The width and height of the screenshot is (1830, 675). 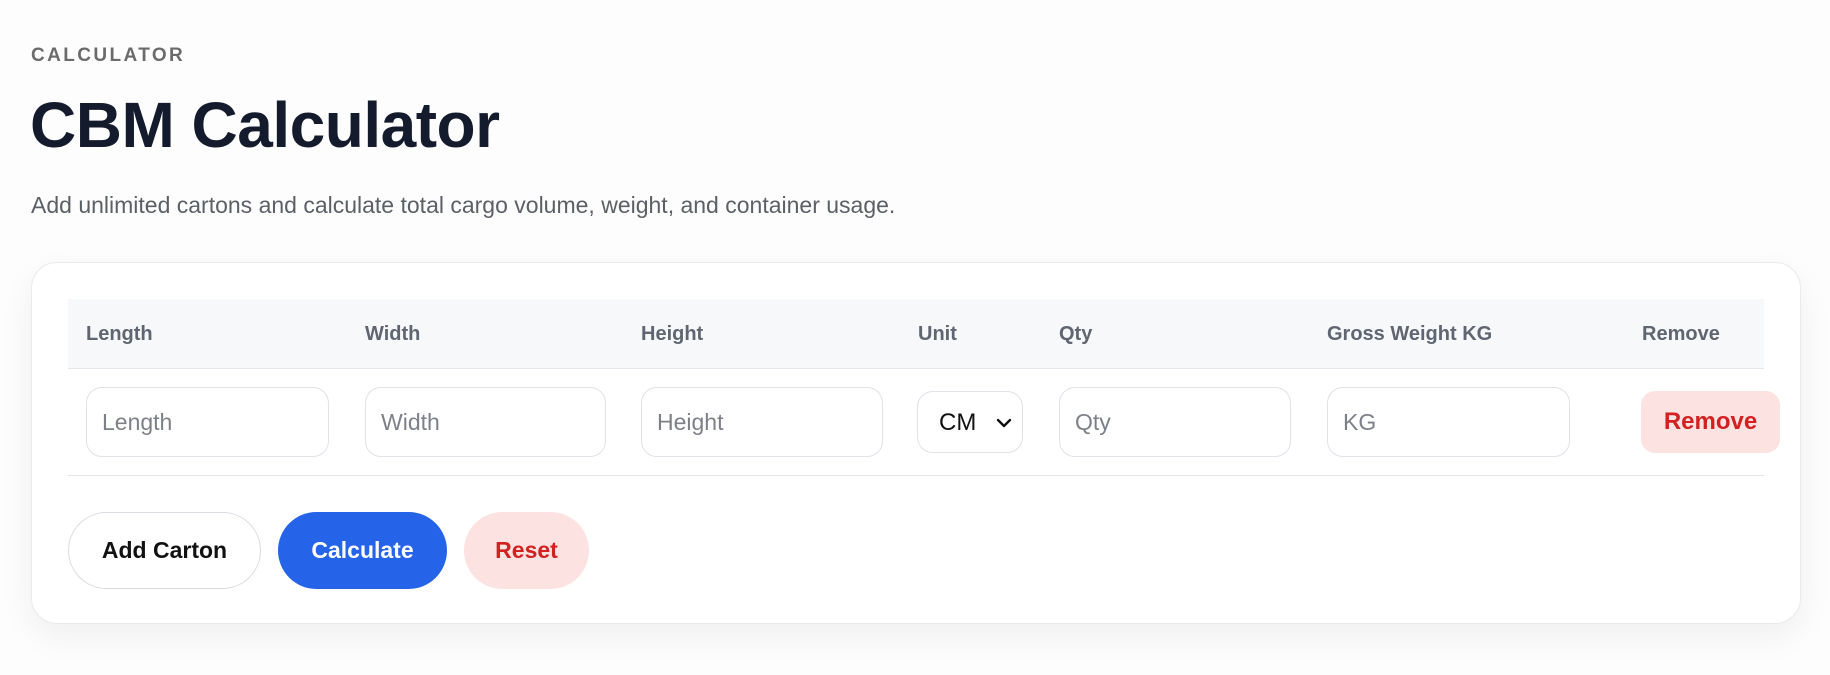 I want to click on unit-selected-value: CM, so click(x=958, y=422).